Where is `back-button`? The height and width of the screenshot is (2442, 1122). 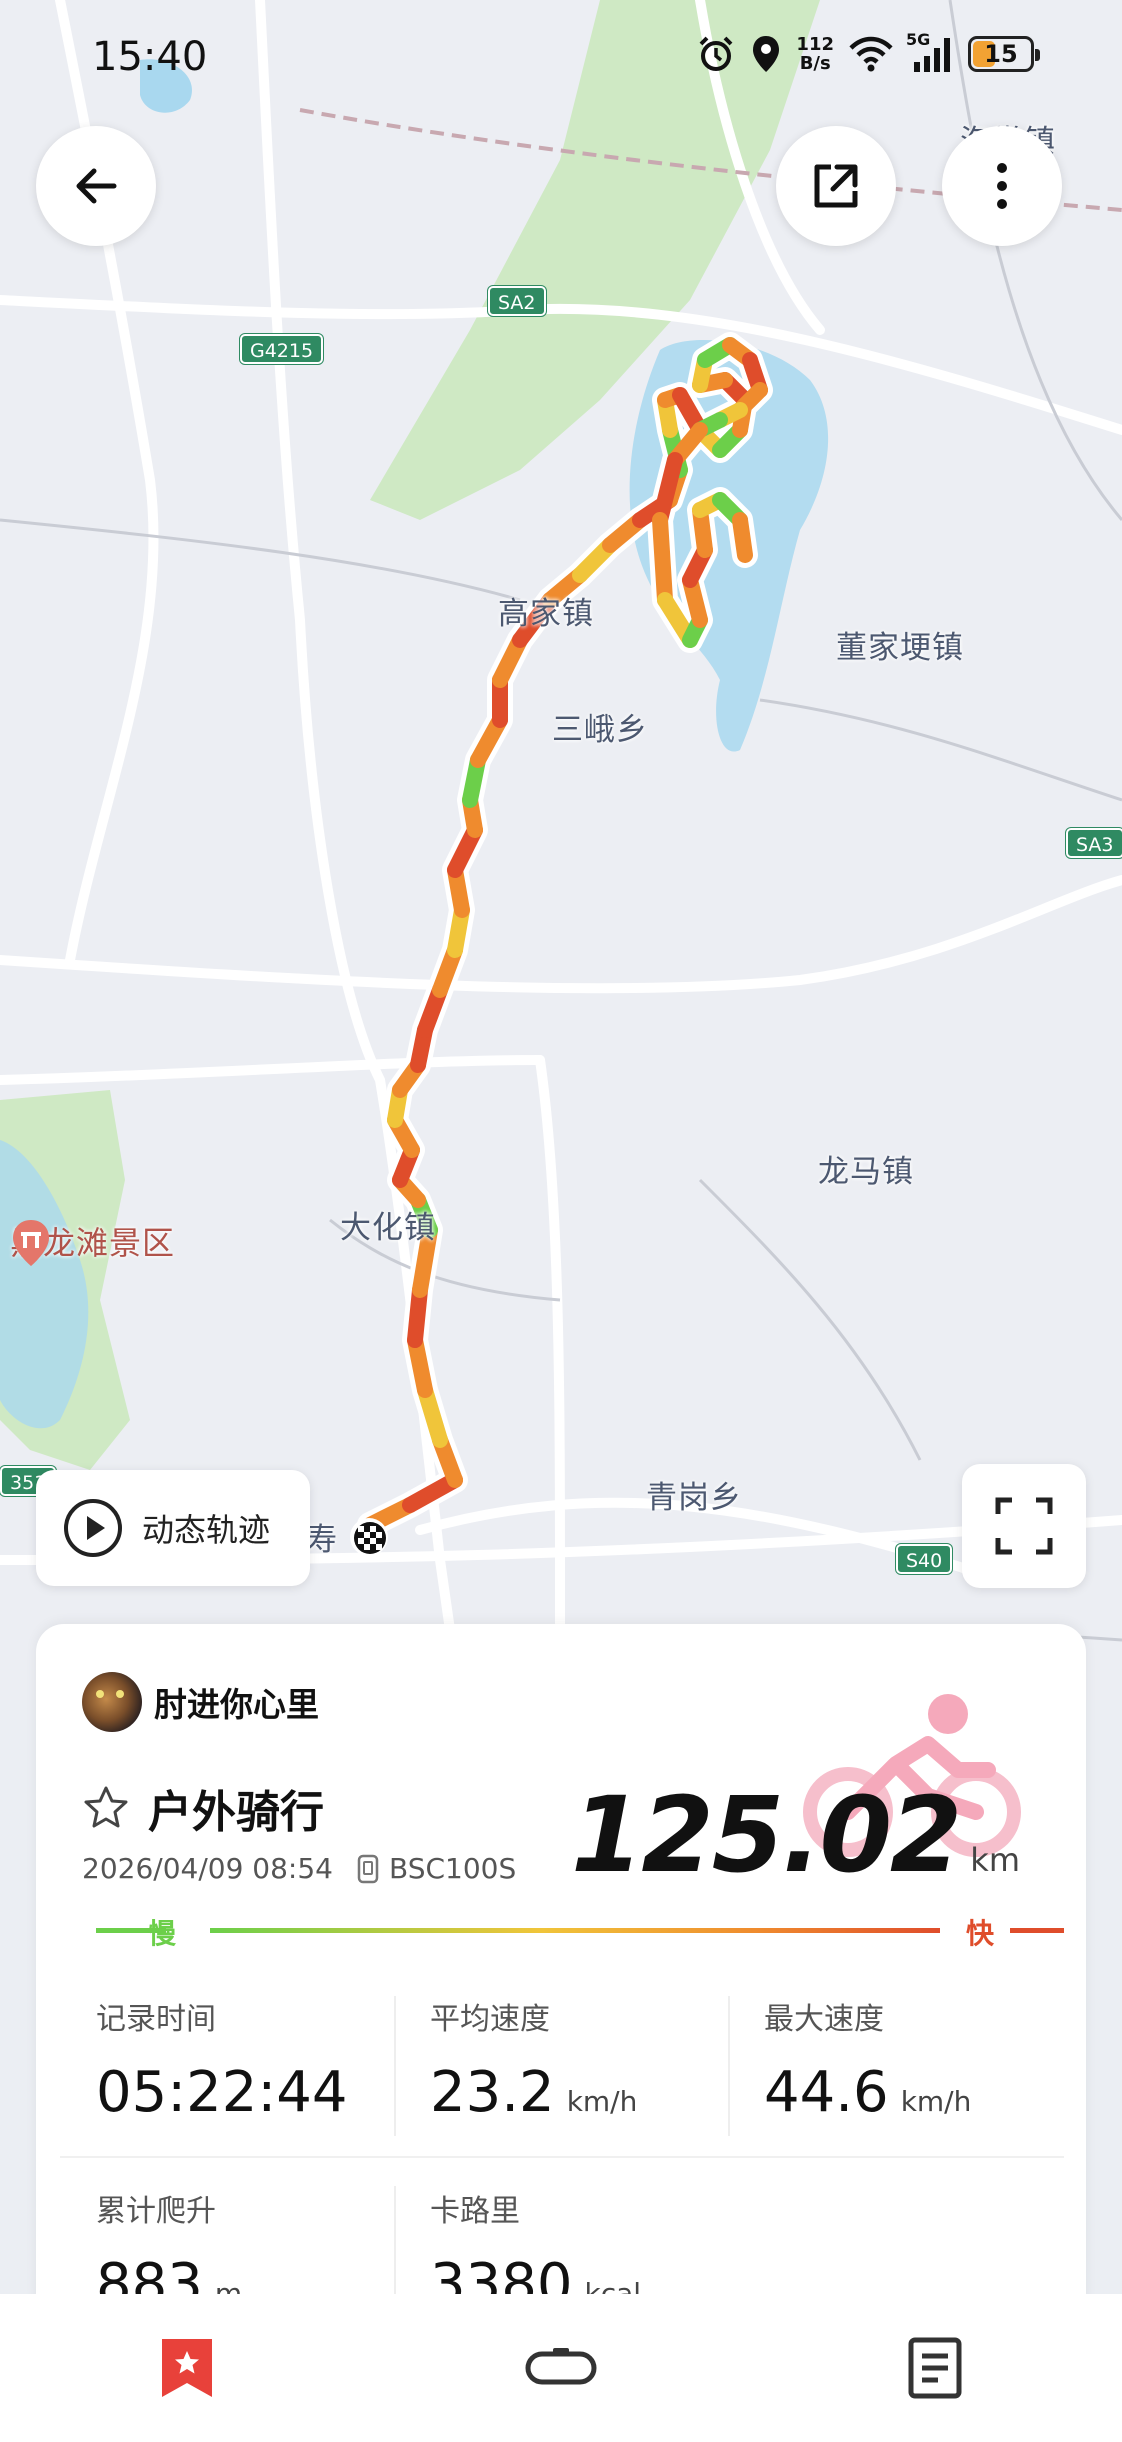
back-button is located at coordinates (96, 186).